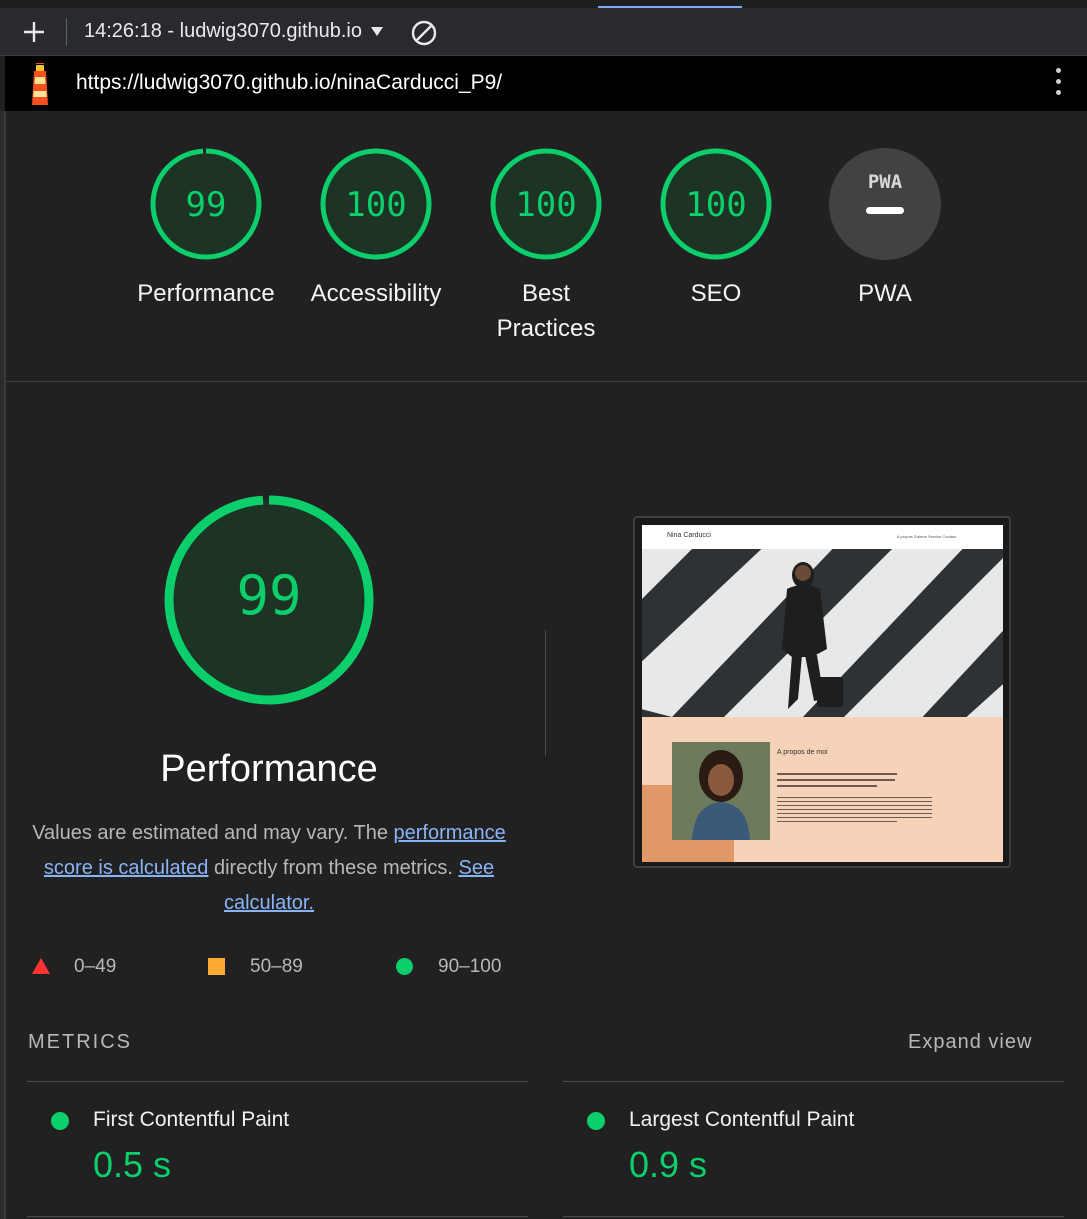 Image resolution: width=1087 pixels, height=1219 pixels. I want to click on lighthouse-icon, so click(40, 84).